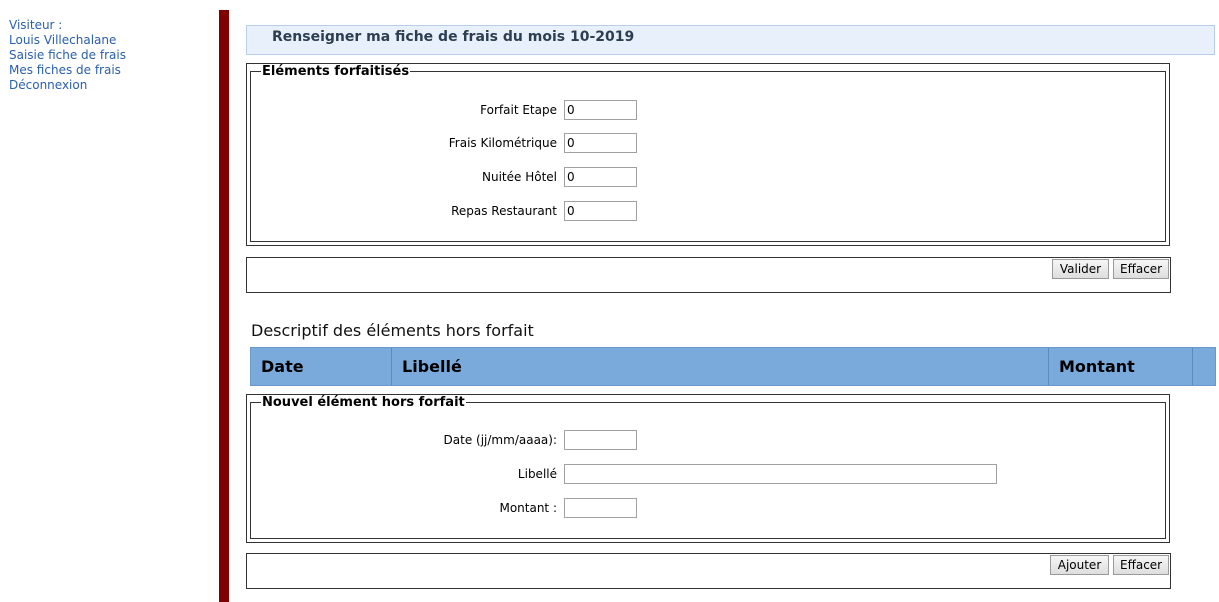 This screenshot has width=1219, height=602. What do you see at coordinates (708, 440) in the screenshot?
I see `nouvel-row-date: Date (jj/mm/aaaa):` at bounding box center [708, 440].